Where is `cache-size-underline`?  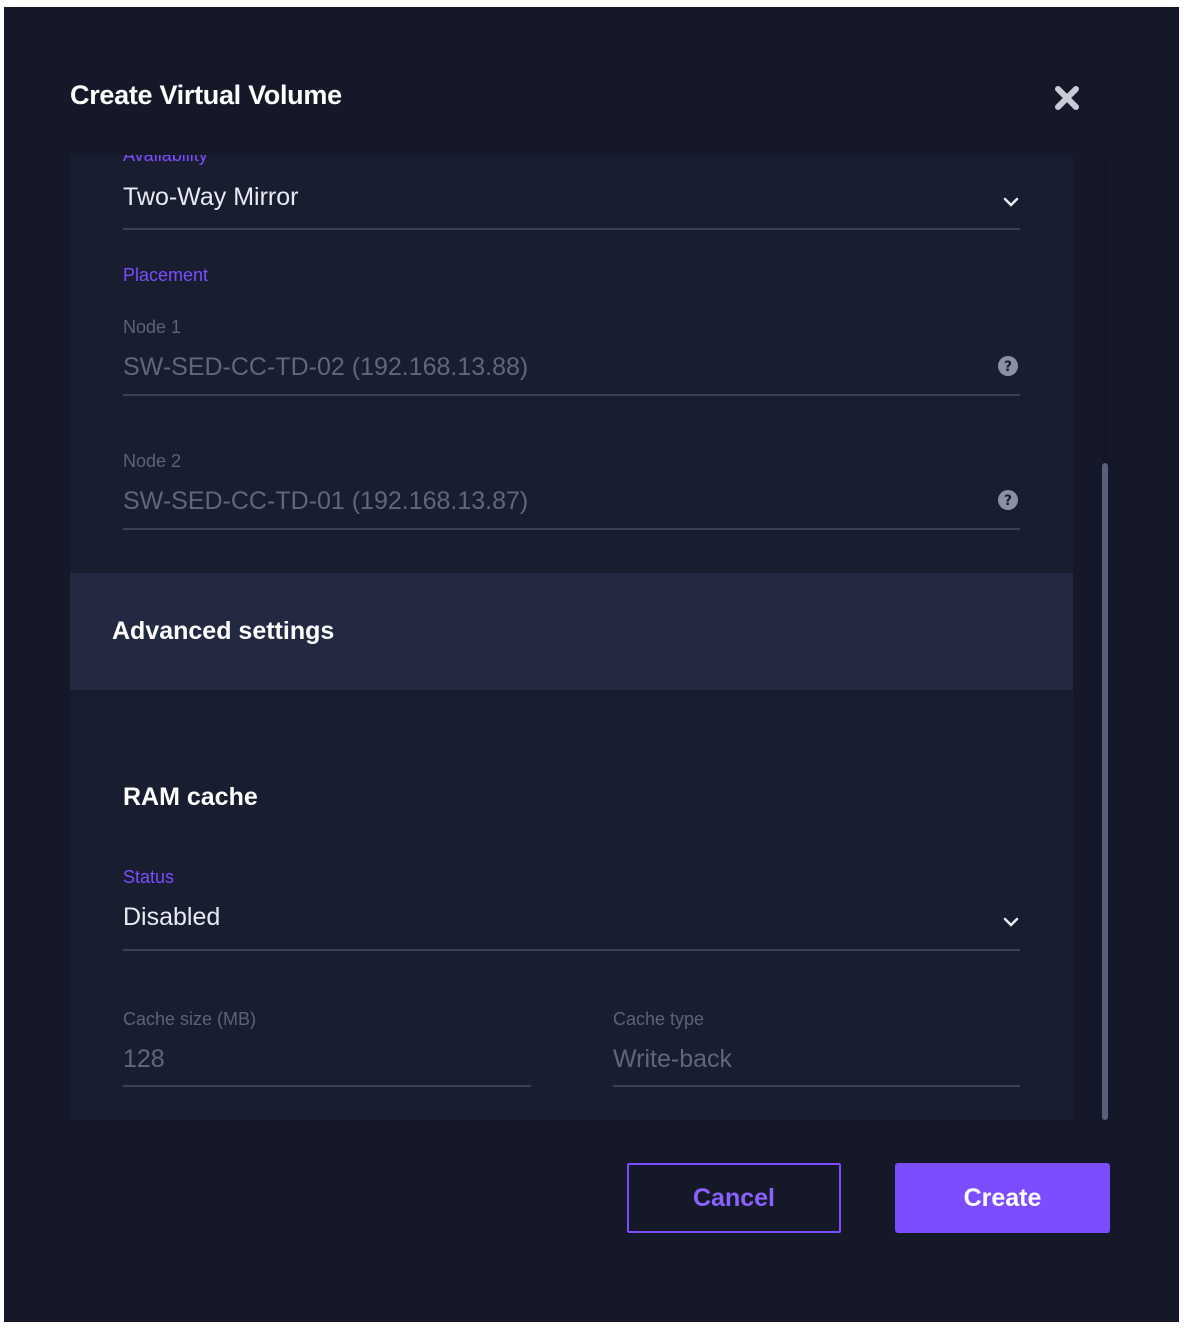
cache-size-underline is located at coordinates (327, 1086).